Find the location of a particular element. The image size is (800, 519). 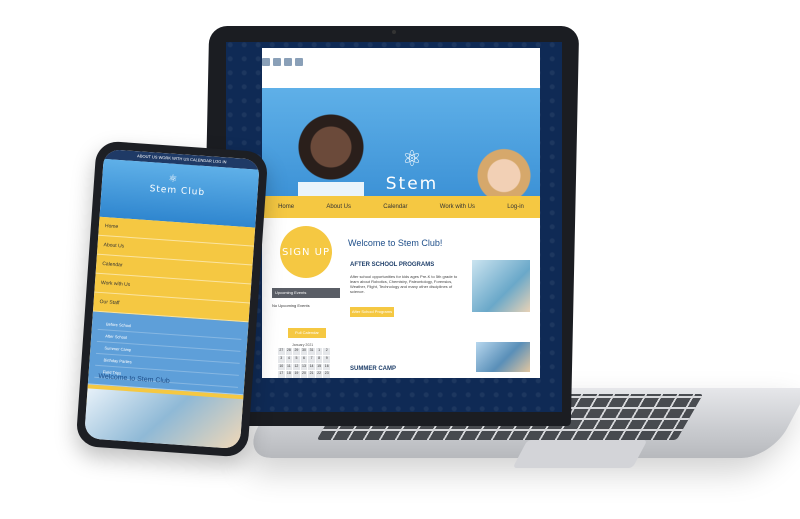

calendar-day: 21 is located at coordinates (311, 374).